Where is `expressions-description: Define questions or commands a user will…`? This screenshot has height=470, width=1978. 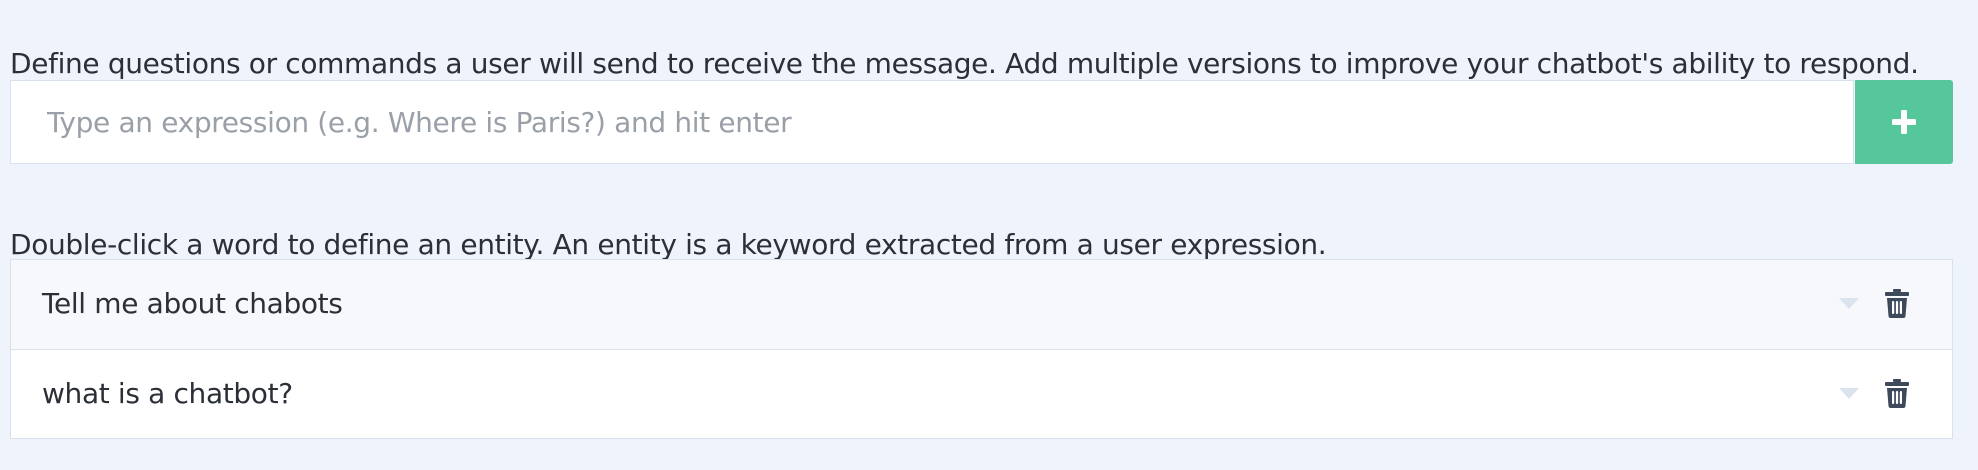
expressions-description: Define questions or commands a user will… is located at coordinates (964, 63).